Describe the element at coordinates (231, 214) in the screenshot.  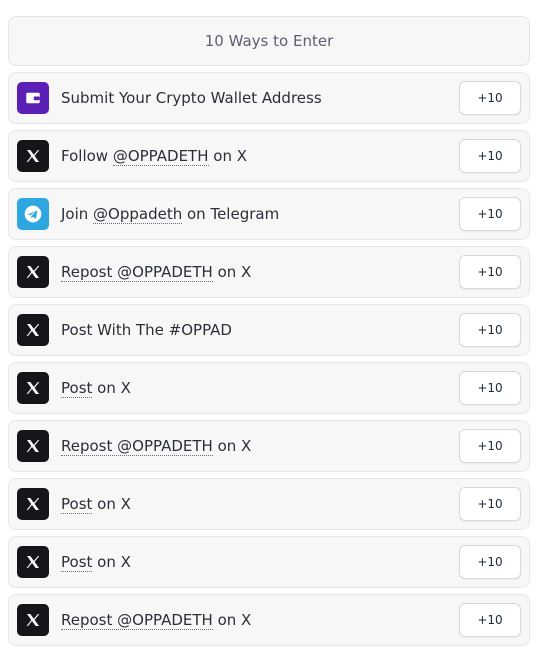
I see `entry-text: on Telegram` at that location.